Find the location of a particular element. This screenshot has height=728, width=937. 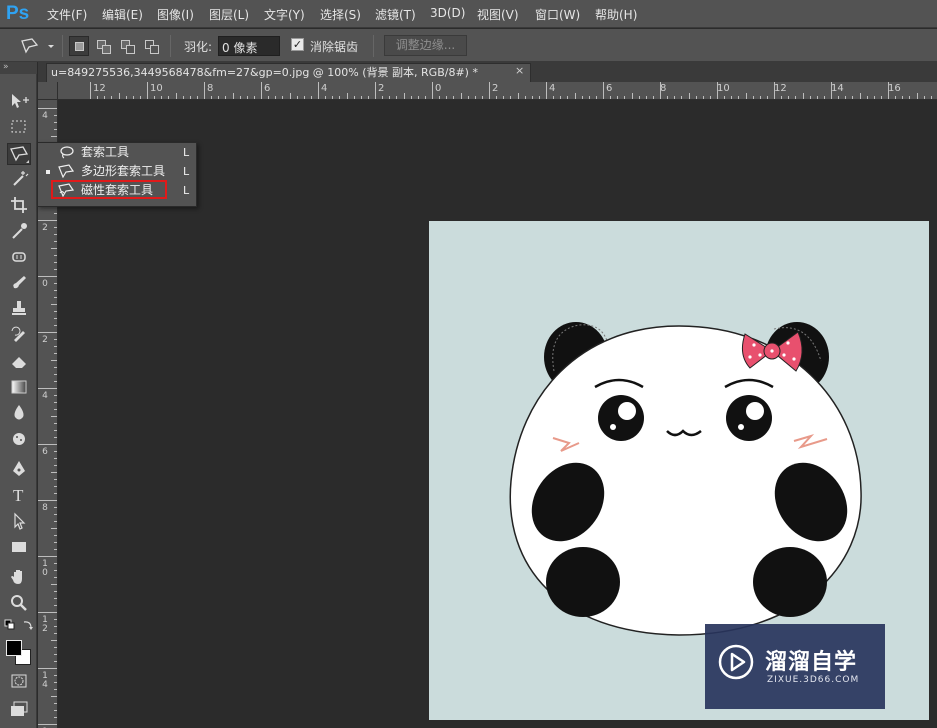

ruler-origin is located at coordinates (48, 91).